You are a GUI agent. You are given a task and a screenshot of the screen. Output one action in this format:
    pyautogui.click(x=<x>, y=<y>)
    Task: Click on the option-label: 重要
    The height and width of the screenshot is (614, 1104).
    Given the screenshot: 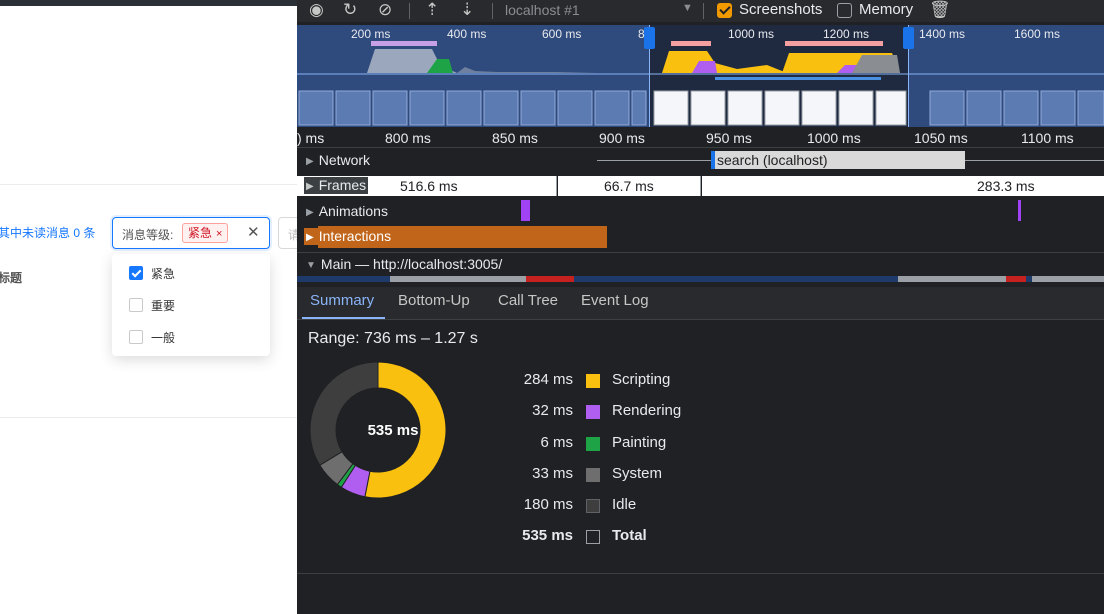 What is the action you would take?
    pyautogui.click(x=163, y=306)
    